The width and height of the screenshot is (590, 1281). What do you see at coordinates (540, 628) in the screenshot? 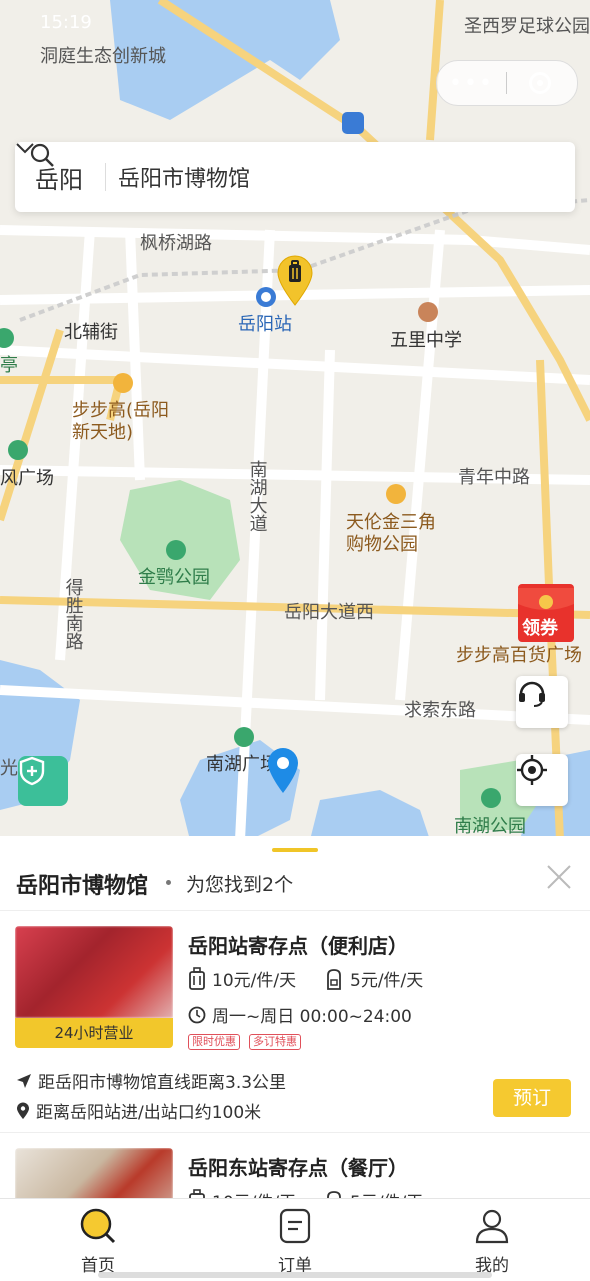
I see `coupon-label: 领券` at bounding box center [540, 628].